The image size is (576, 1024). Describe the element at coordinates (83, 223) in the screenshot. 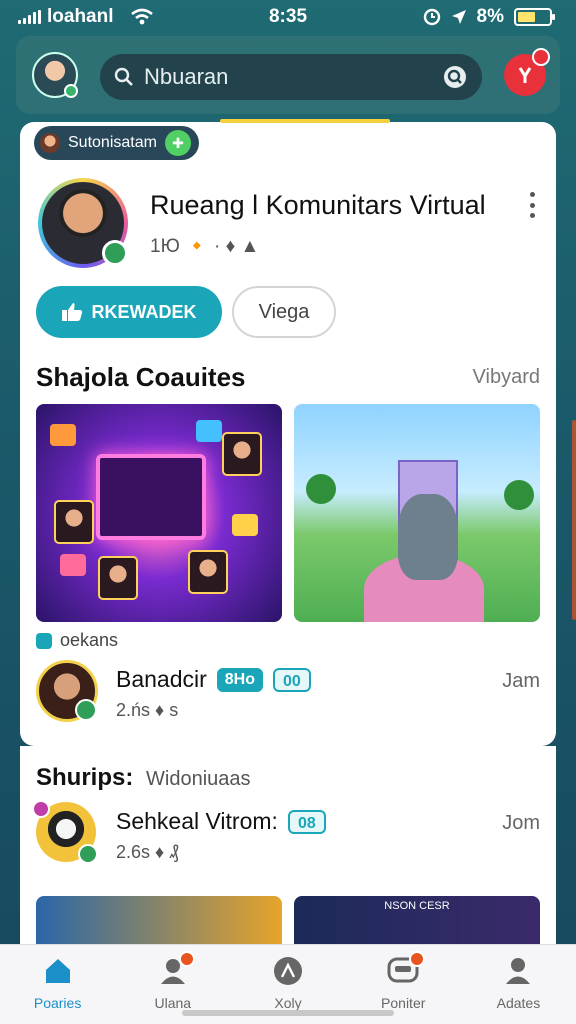

I see `group-avatar` at that location.